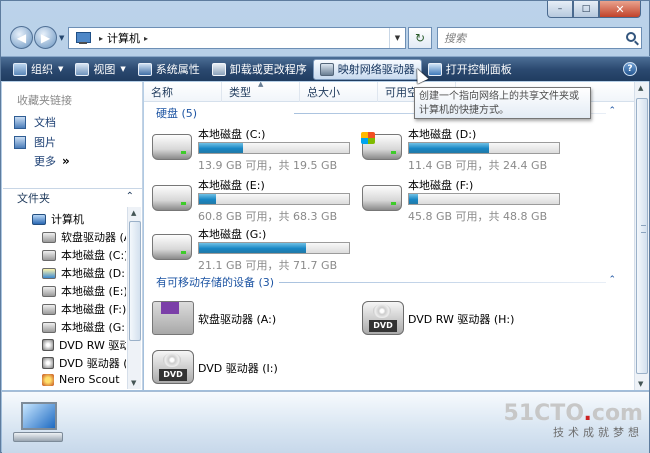  I want to click on uninstall-program-button: 卸载或更改程序, so click(259, 69).